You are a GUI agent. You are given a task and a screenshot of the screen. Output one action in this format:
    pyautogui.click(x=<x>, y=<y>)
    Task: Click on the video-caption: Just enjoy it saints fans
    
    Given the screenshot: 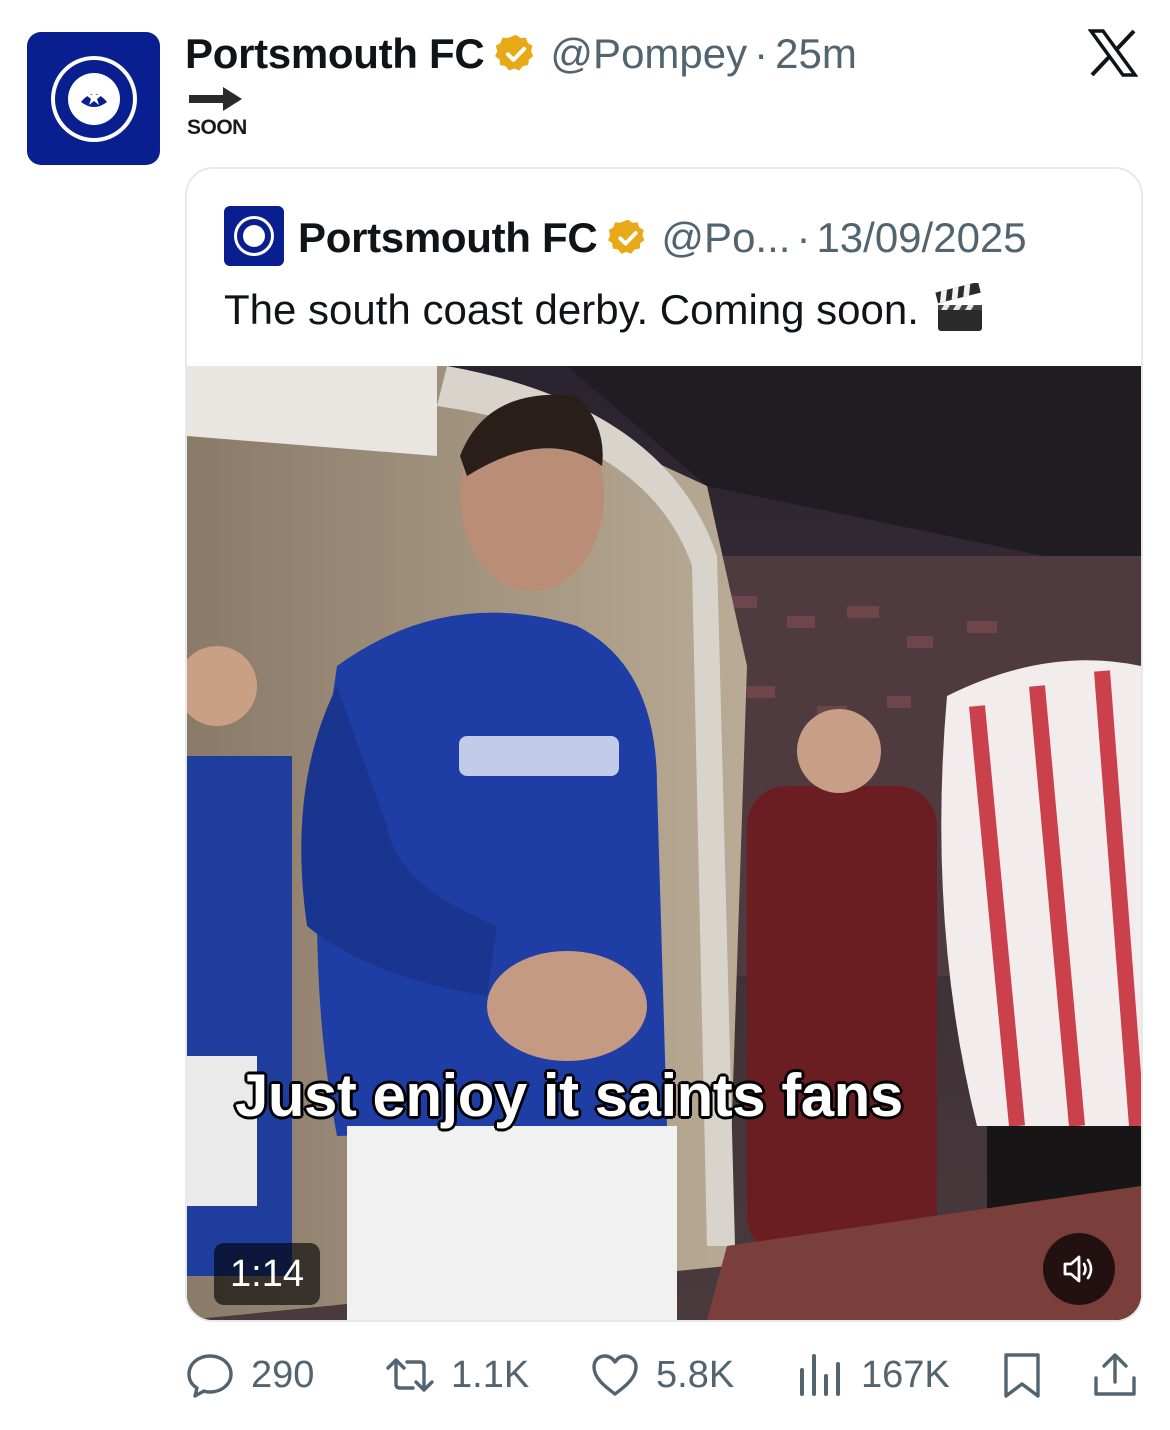 What is the action you would take?
    pyautogui.click(x=569, y=1095)
    